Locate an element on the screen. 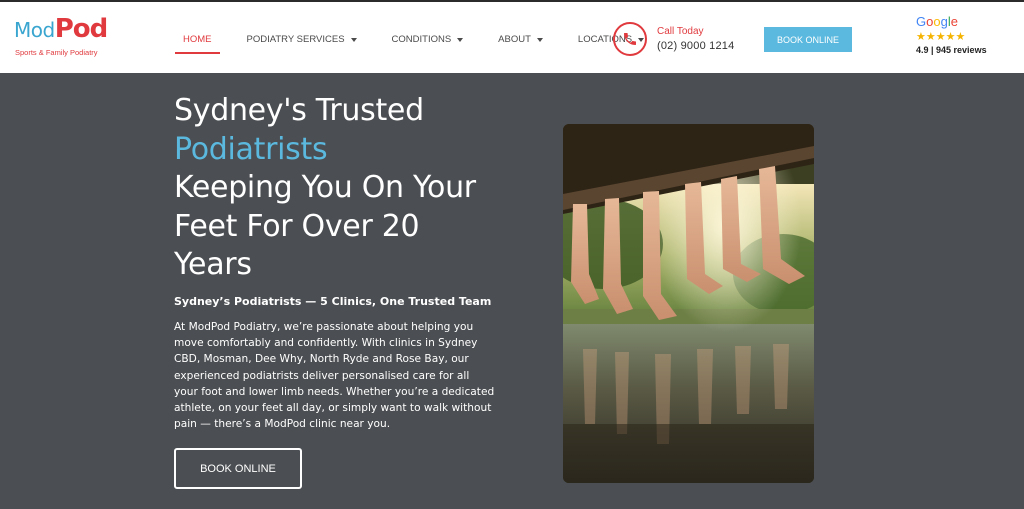 The width and height of the screenshot is (1024, 509). logo-wordmark: ModPod is located at coordinates (61, 29).